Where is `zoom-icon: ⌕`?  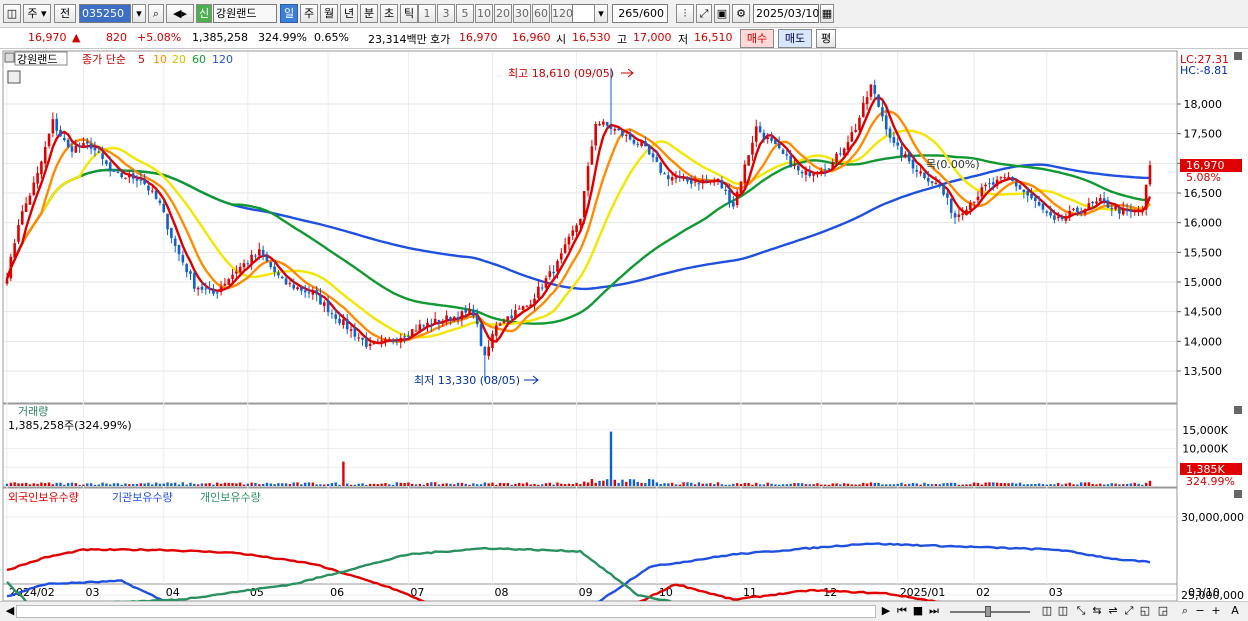
zoom-icon: ⌕ is located at coordinates (1185, 611).